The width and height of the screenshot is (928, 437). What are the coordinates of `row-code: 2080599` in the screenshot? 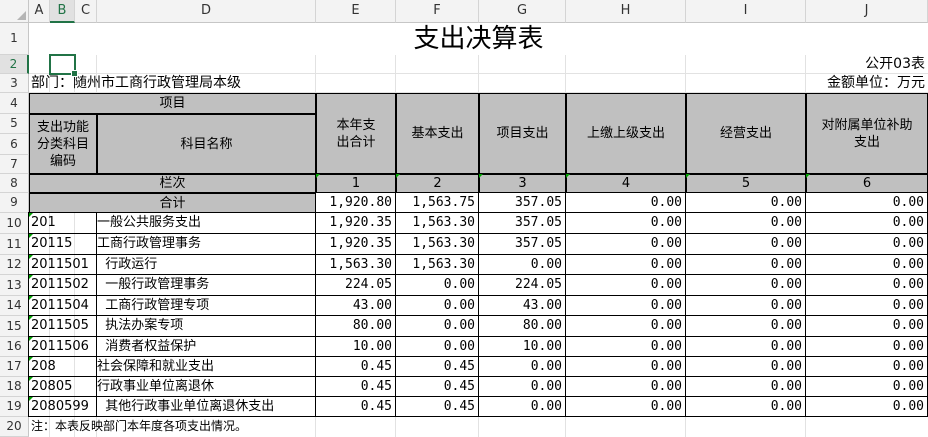 It's located at (62, 406).